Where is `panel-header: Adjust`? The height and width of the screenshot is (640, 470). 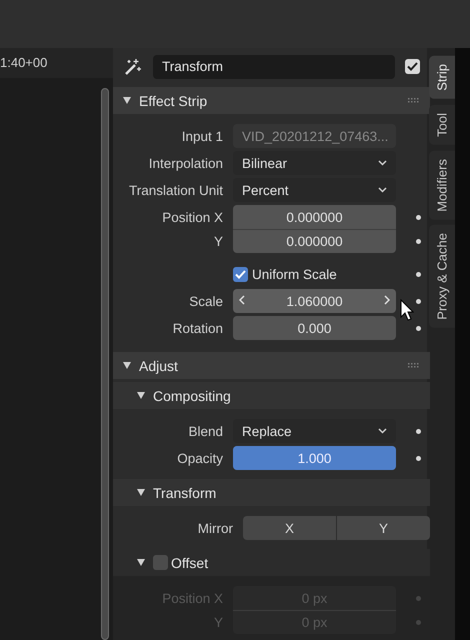 panel-header: Adjust is located at coordinates (271, 365).